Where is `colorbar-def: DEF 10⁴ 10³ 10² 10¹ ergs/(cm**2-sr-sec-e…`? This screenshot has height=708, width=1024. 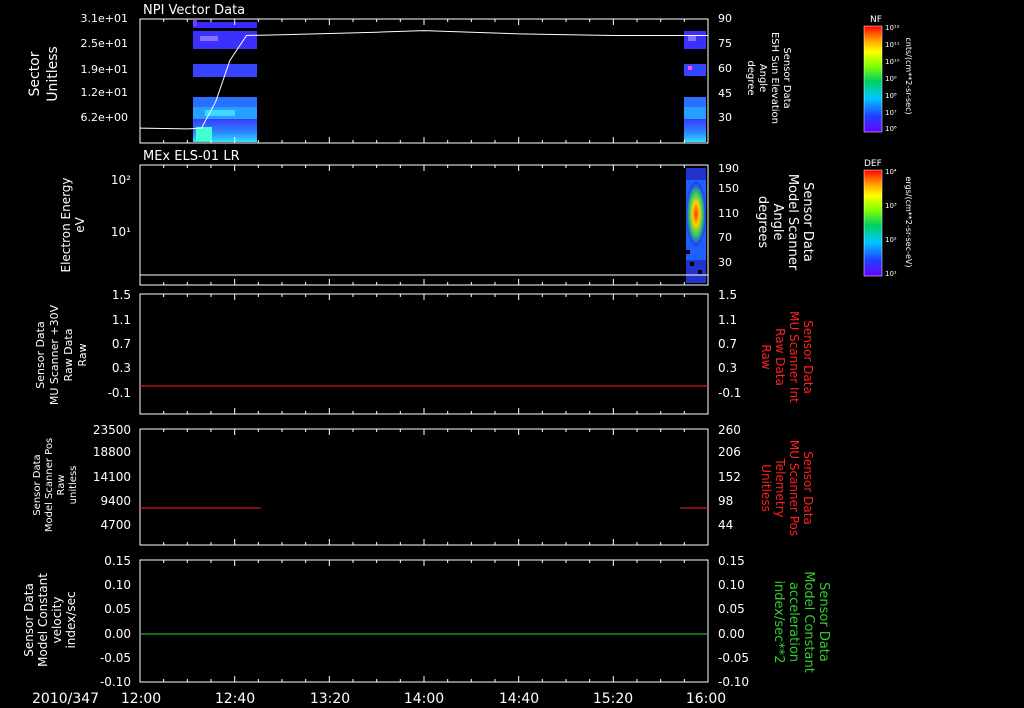
colorbar-def: DEF 10⁴ 10³ 10² 10¹ ergs/(cm**2-sr-sec-e… is located at coordinates (888, 218).